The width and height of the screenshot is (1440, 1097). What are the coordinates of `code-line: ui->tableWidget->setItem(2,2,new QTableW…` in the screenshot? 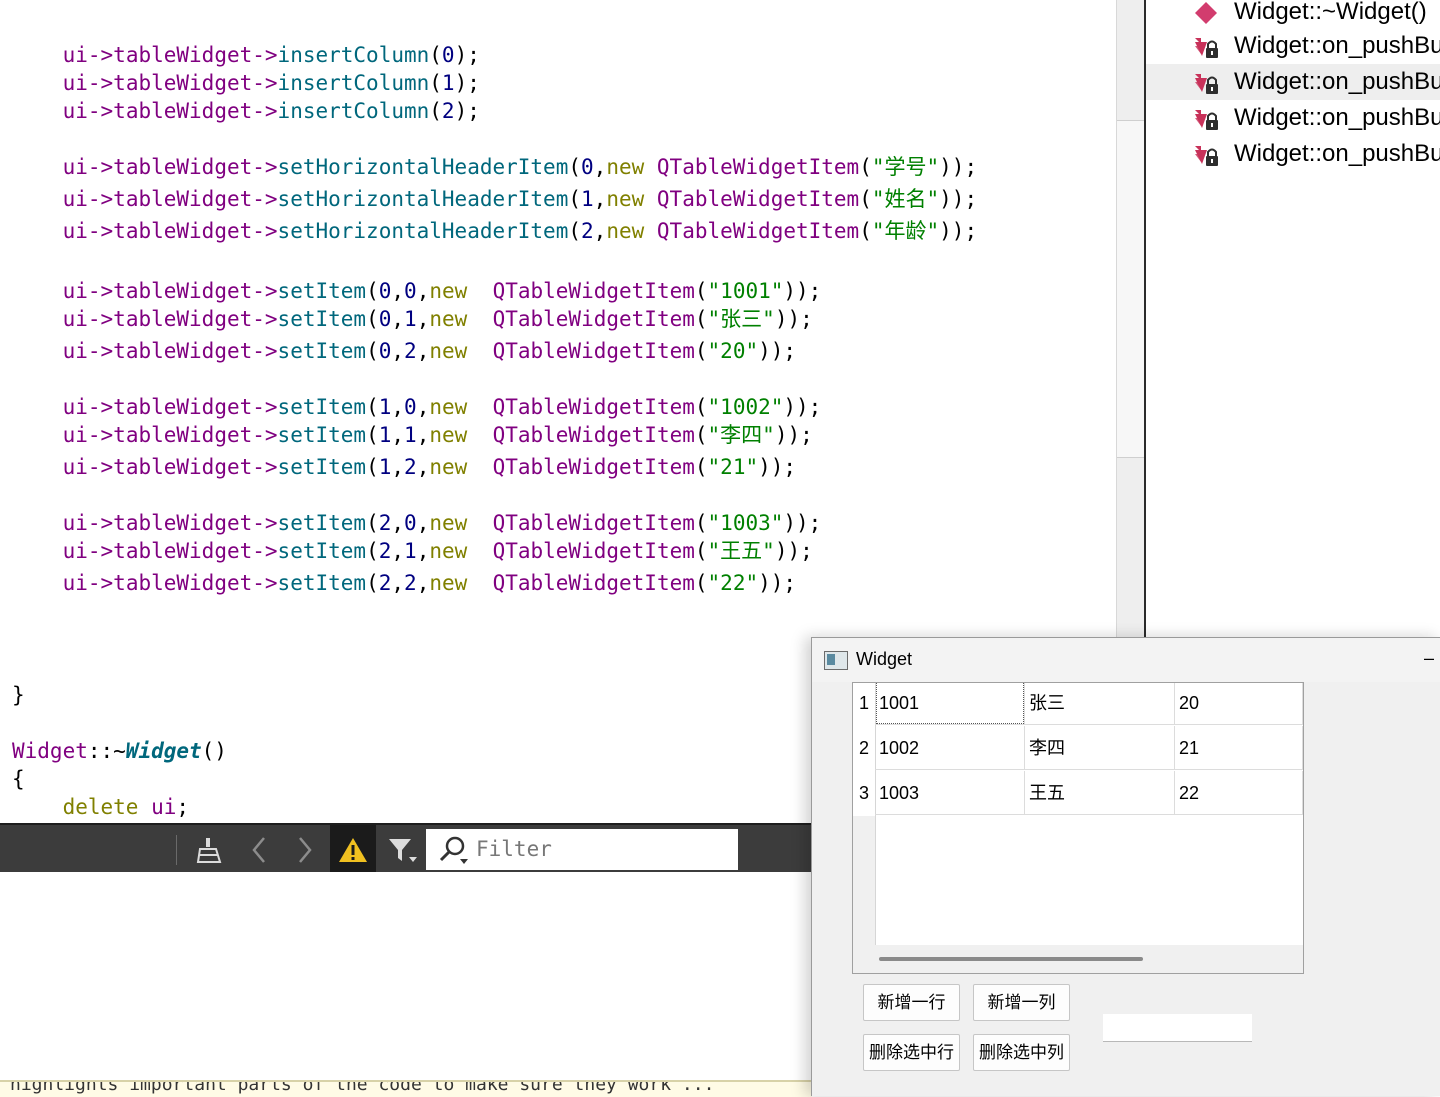 It's located at (404, 583).